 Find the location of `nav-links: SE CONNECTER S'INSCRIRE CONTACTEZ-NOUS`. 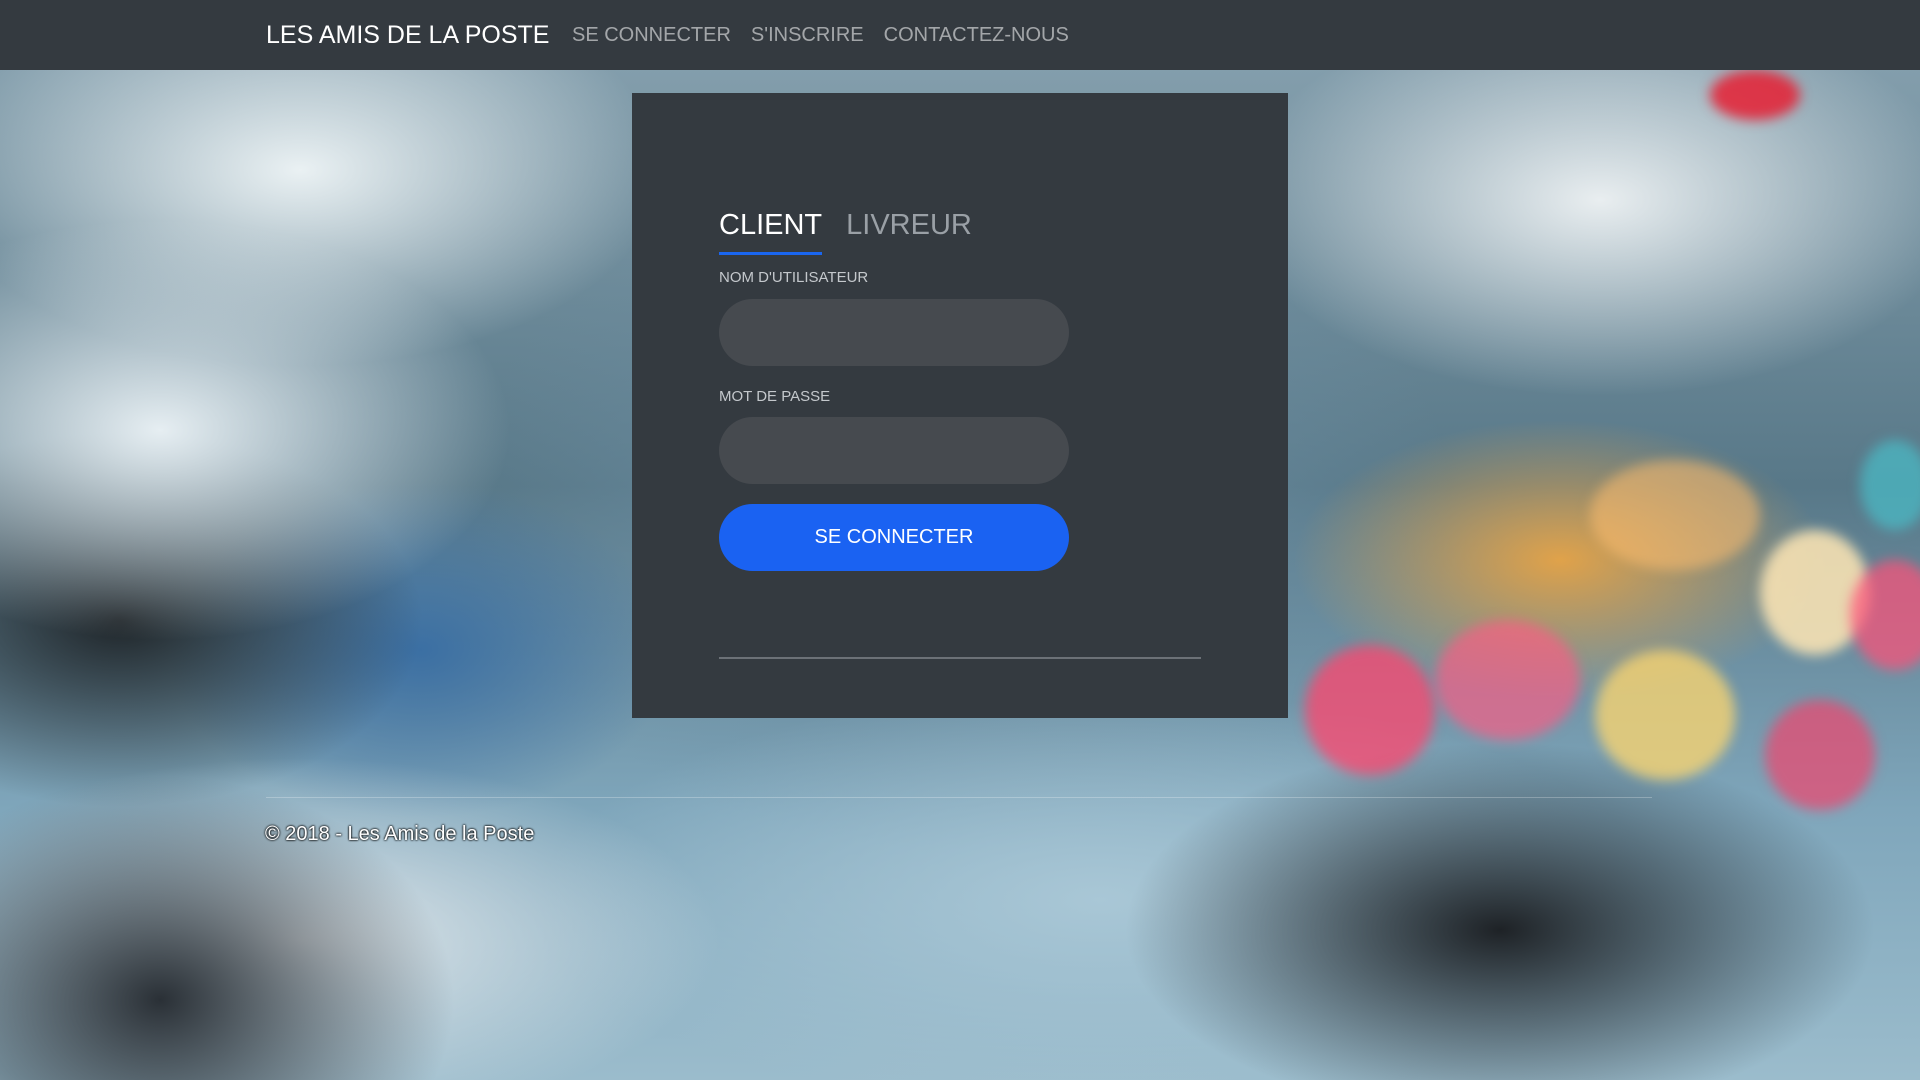

nav-links: SE CONNECTER S'INSCRIRE CONTACTEZ-NOUS is located at coordinates (820, 35).